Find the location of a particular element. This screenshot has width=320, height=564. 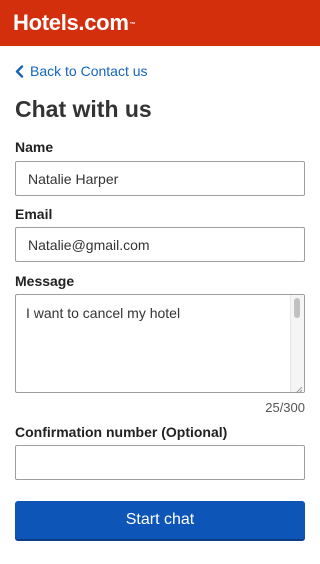

trademark-symbol: ™ is located at coordinates (132, 25).